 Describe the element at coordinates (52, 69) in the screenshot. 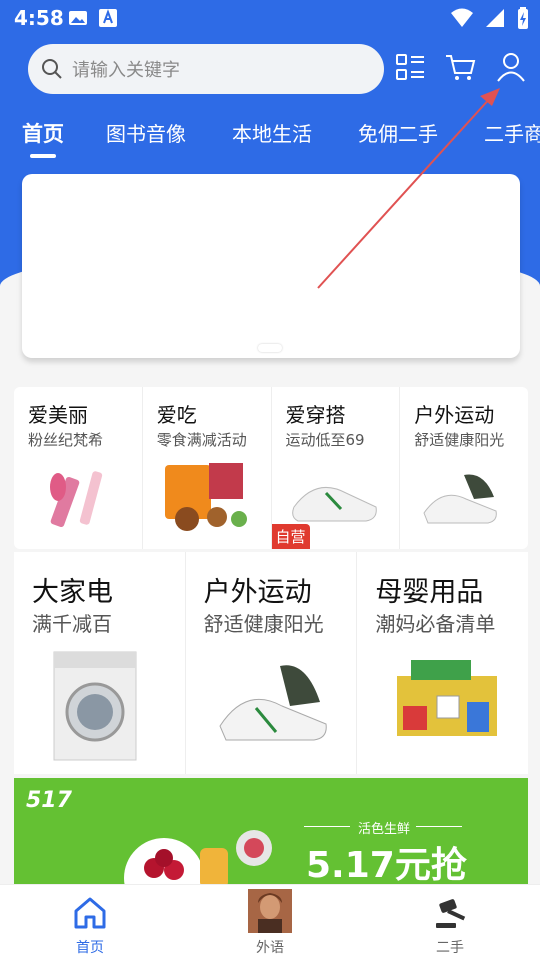

I see `search-icon` at that location.